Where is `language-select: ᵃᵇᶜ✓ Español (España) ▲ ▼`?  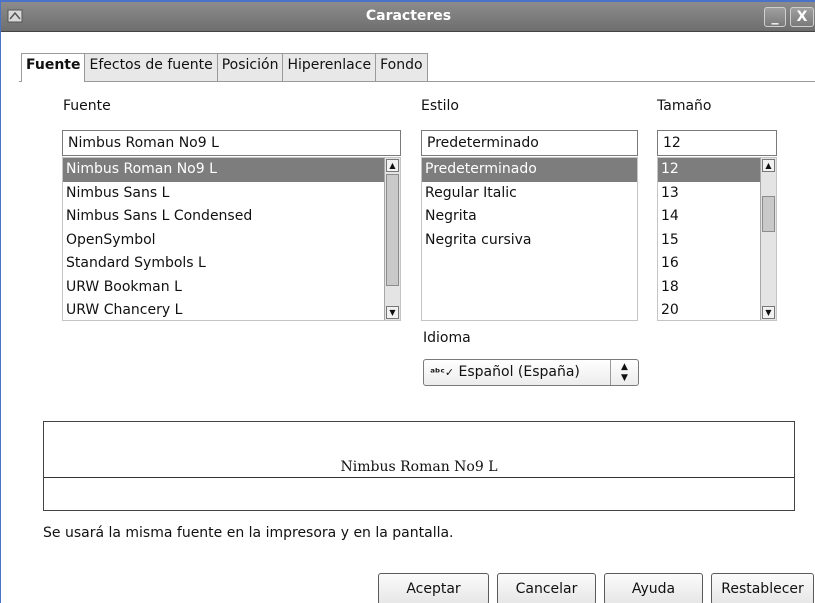
language-select: ᵃᵇᶜ✓ Español (España) ▲ ▼ is located at coordinates (531, 372).